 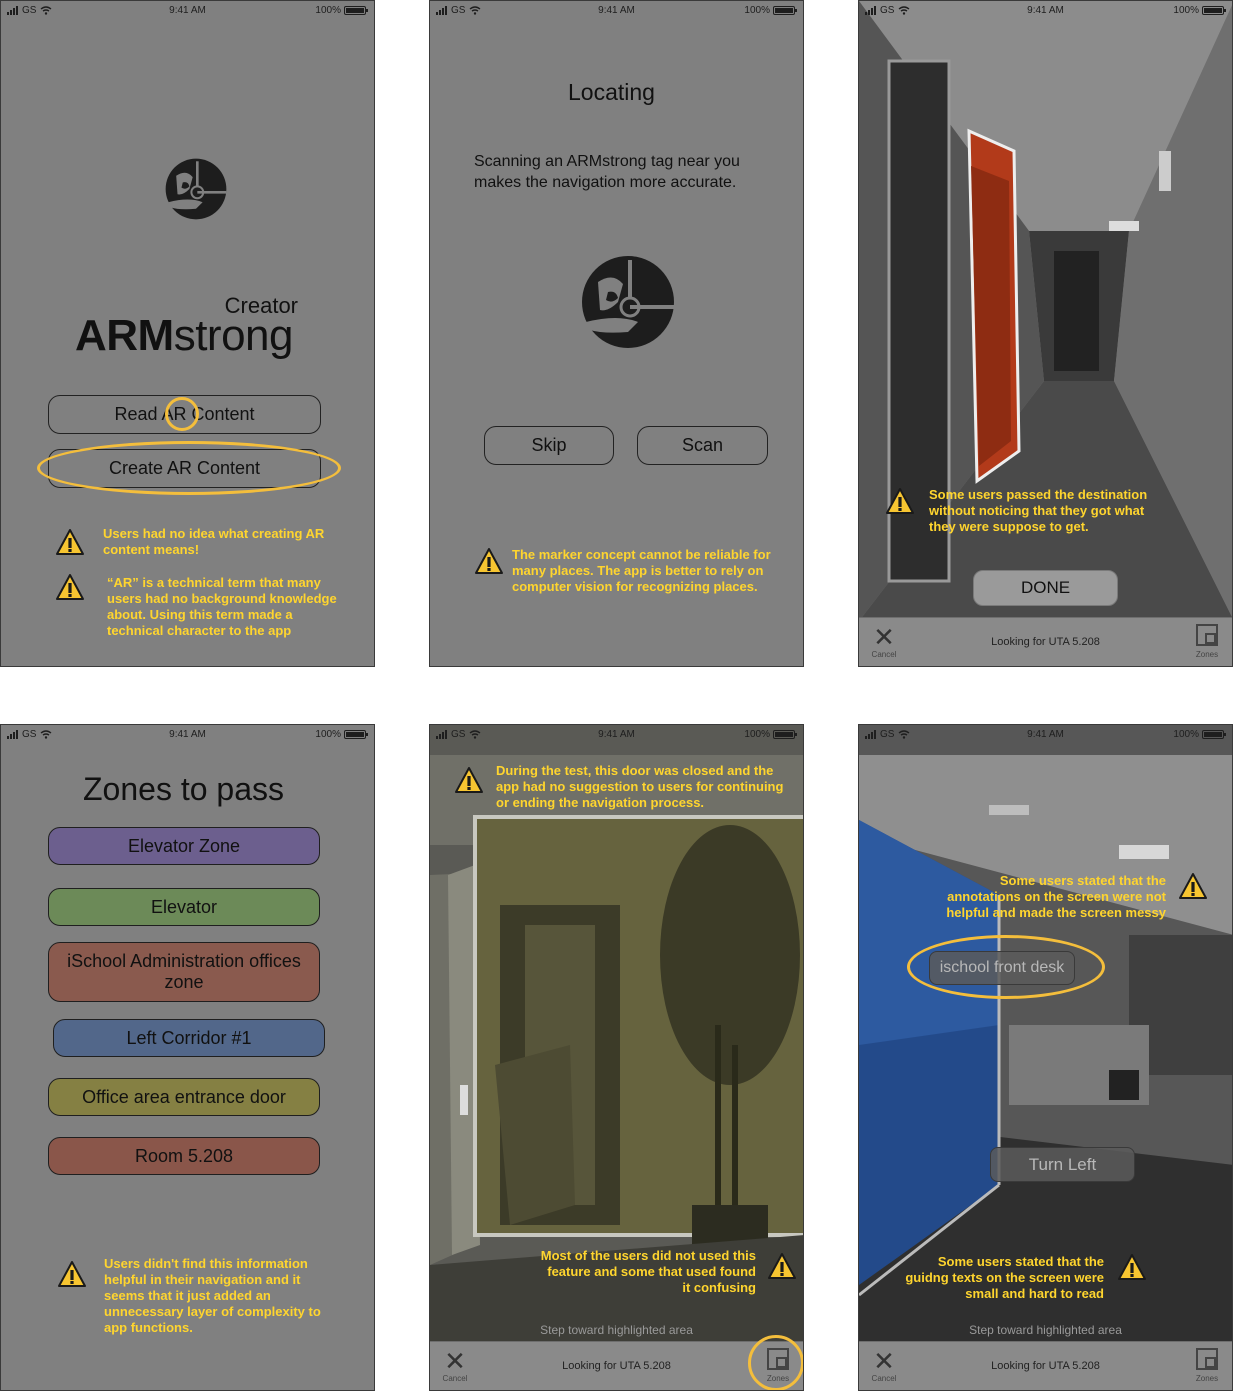 I want to click on zone-item: iSchool Administration offices zone, so click(x=184, y=972).